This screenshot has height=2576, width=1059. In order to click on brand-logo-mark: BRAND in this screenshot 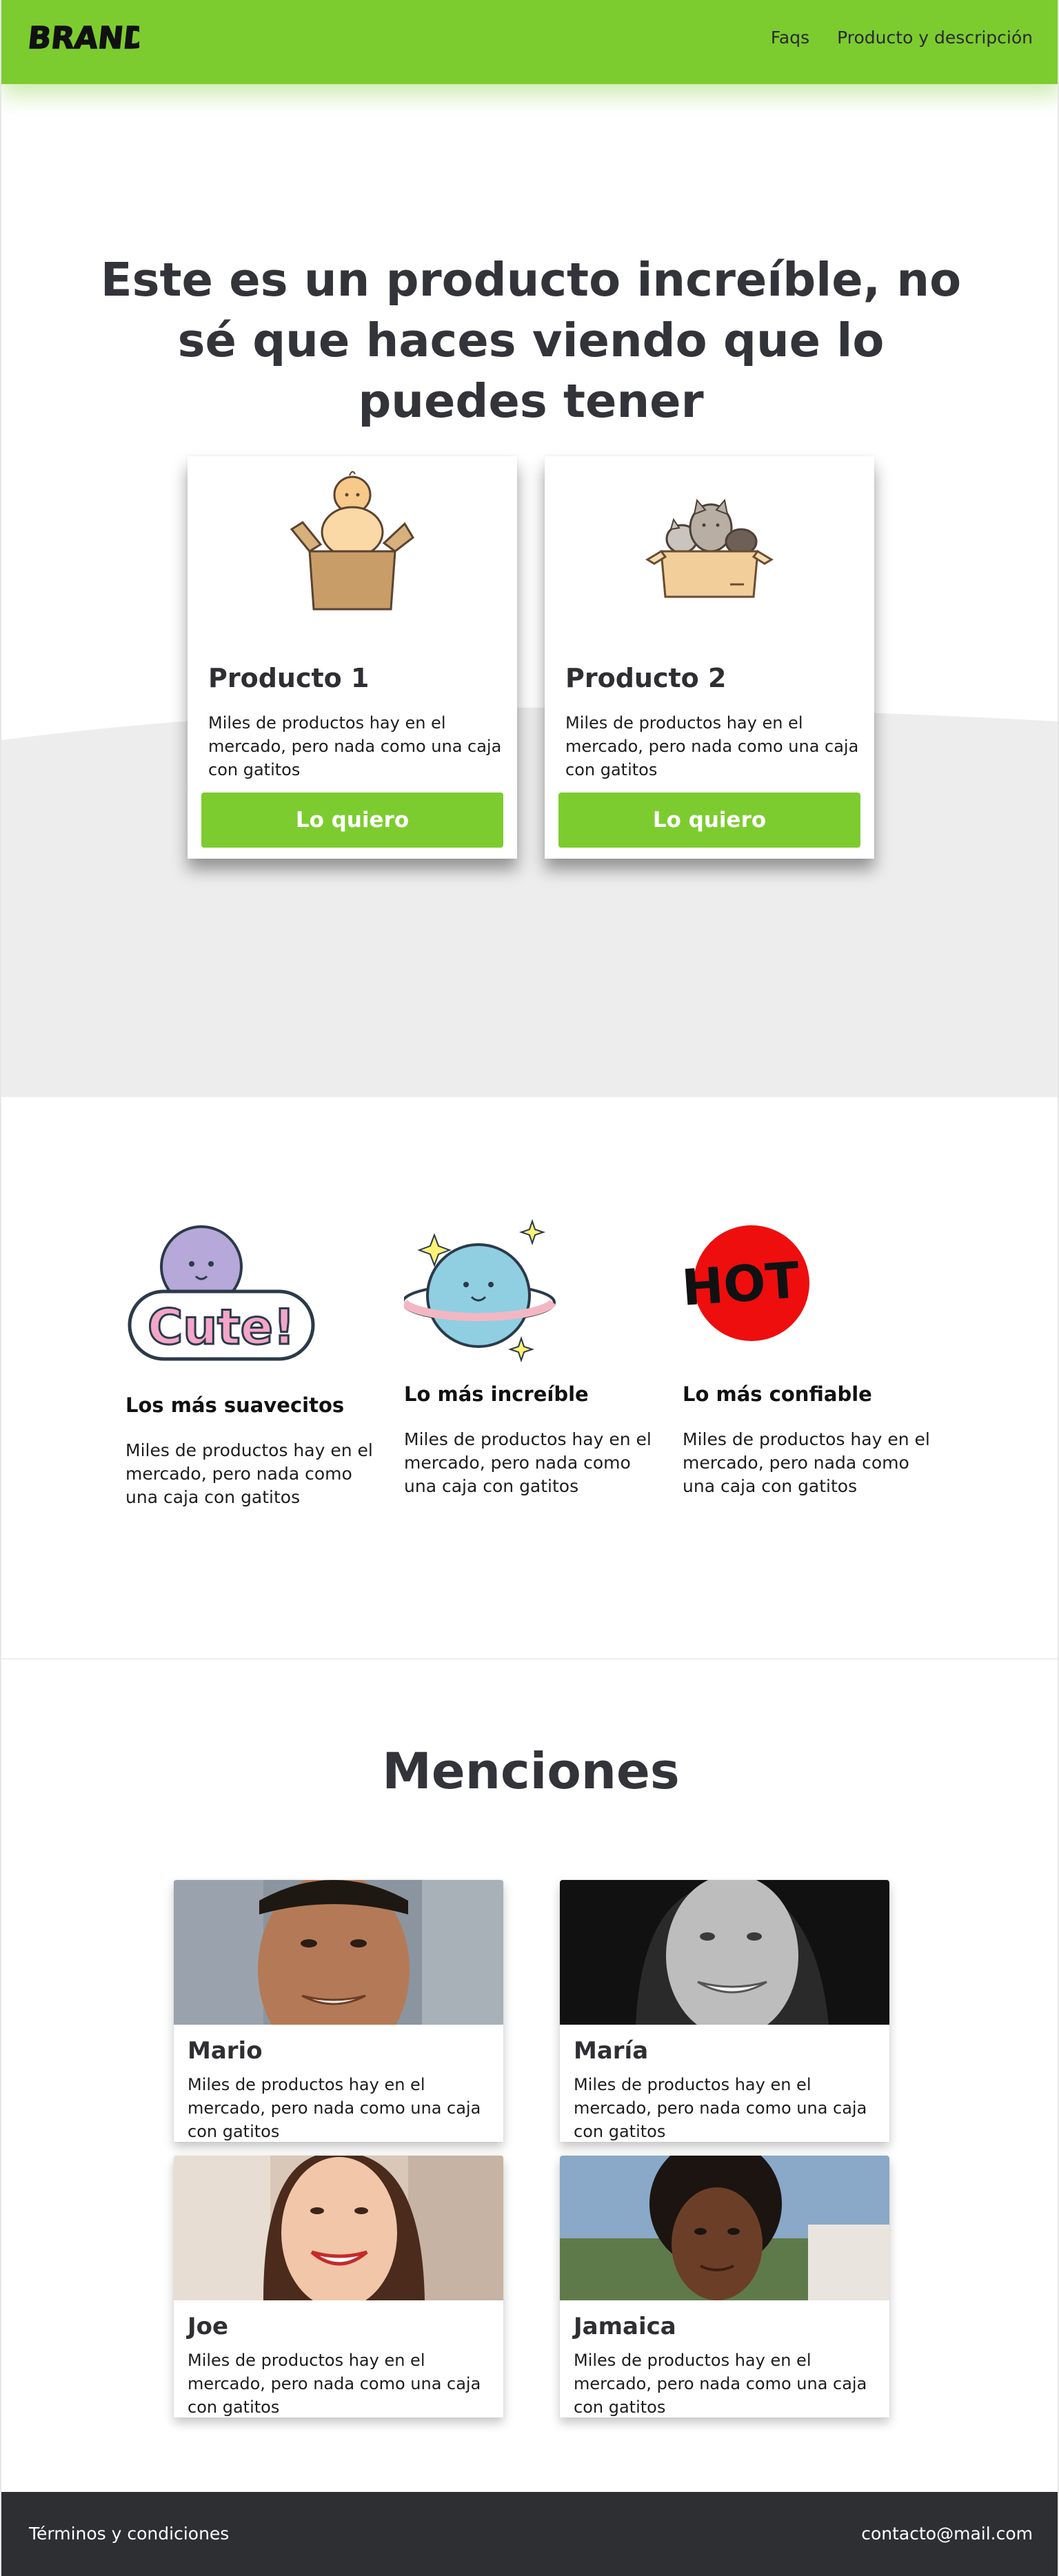, I will do `click(88, 38)`.